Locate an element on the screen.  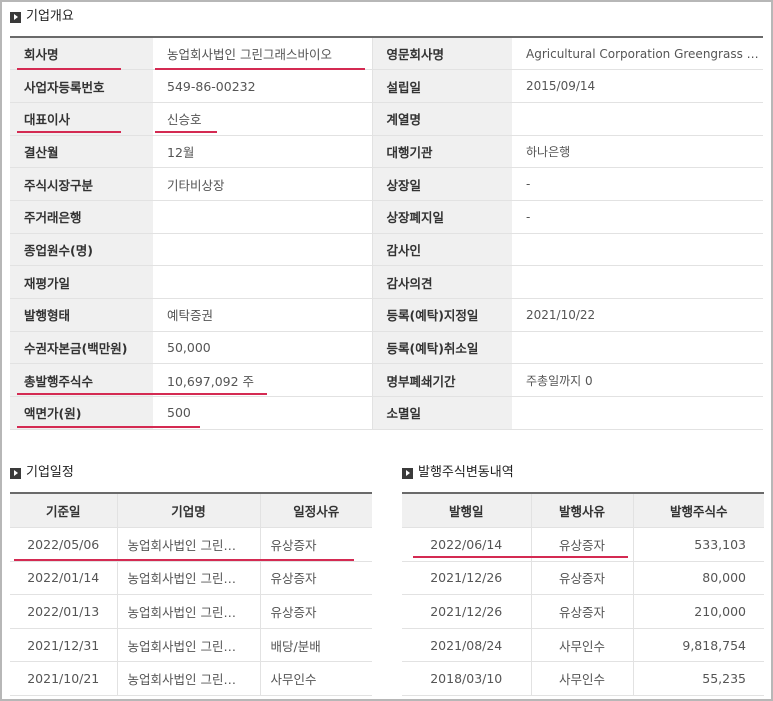
overview-row: 종업원수(명) 감사인 is located at coordinates (386, 250).